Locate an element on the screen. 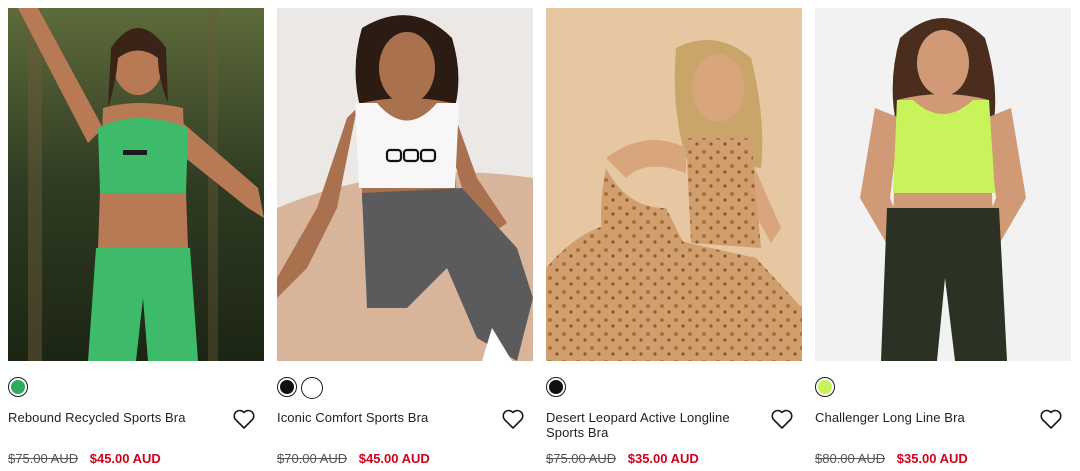 Image resolution: width=1080 pixels, height=471 pixels. price-row: $75.00 AUD $35.00 AUD is located at coordinates (622, 458).